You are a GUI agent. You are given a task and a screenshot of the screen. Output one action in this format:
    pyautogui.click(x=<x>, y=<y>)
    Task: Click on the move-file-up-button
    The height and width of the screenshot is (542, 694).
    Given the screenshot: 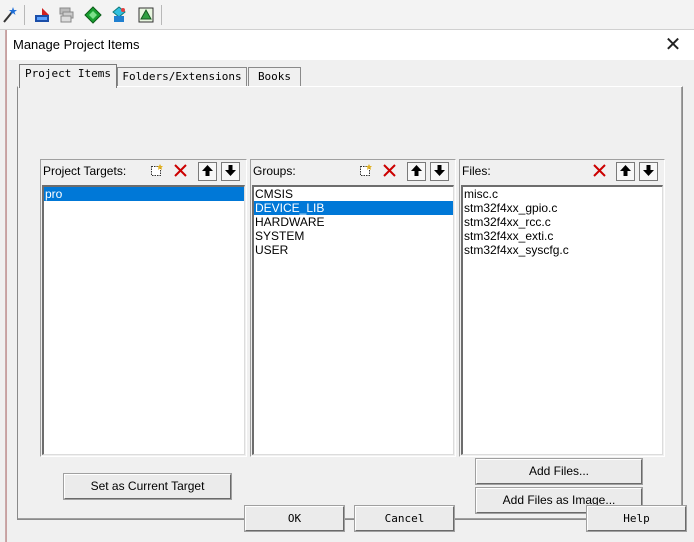 What is the action you would take?
    pyautogui.click(x=625, y=171)
    